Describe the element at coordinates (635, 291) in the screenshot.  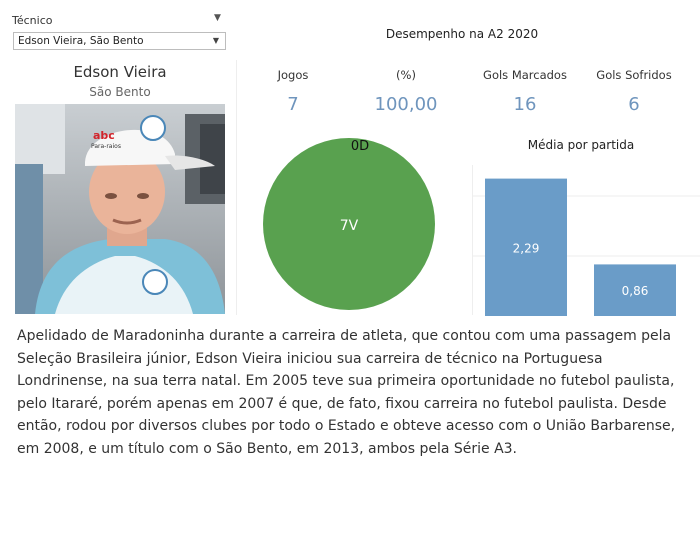
I see `bar-value-label: 0,86` at that location.